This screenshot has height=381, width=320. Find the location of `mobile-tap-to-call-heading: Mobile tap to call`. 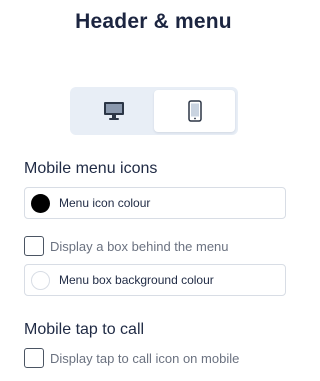

mobile-tap-to-call-heading: Mobile tap to call is located at coordinates (84, 329).